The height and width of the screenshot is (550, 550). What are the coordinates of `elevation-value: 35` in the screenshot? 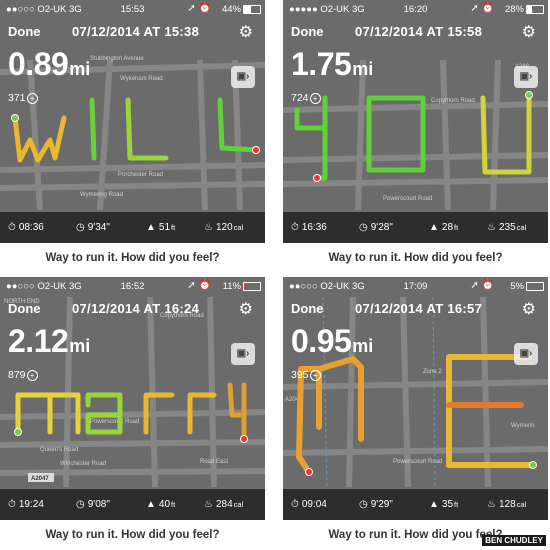 It's located at (447, 504).